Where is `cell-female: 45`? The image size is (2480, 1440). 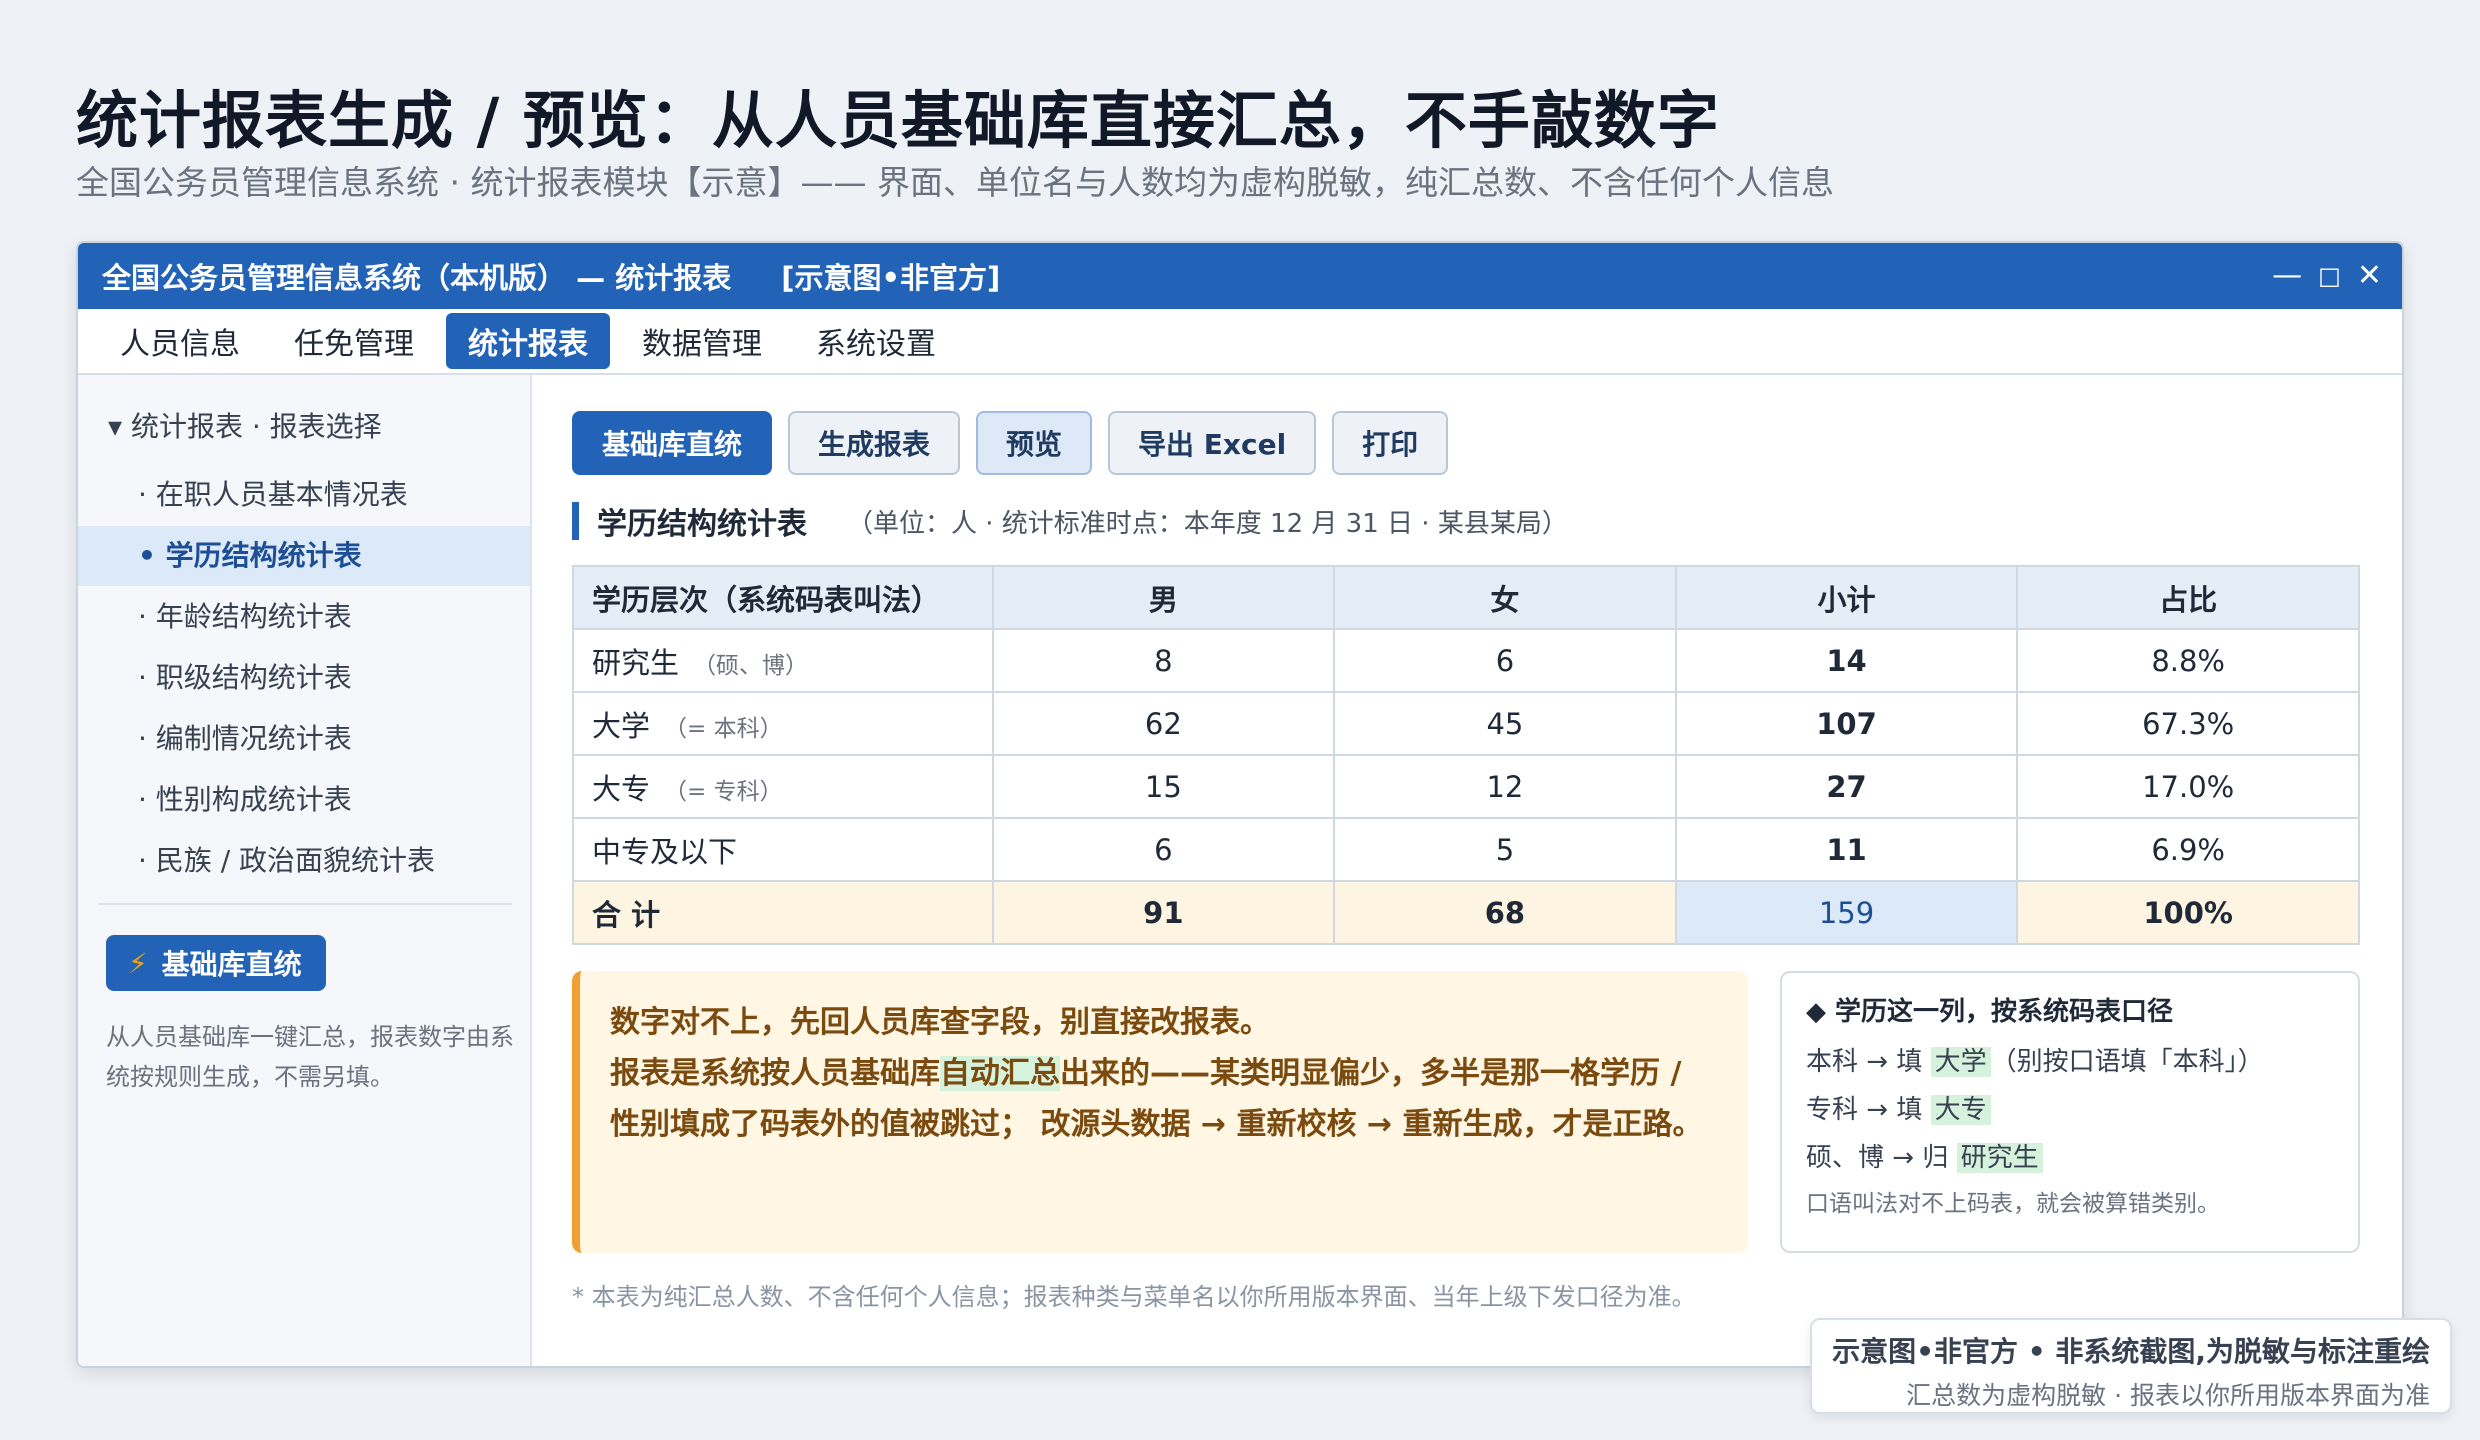 cell-female: 45 is located at coordinates (1505, 723).